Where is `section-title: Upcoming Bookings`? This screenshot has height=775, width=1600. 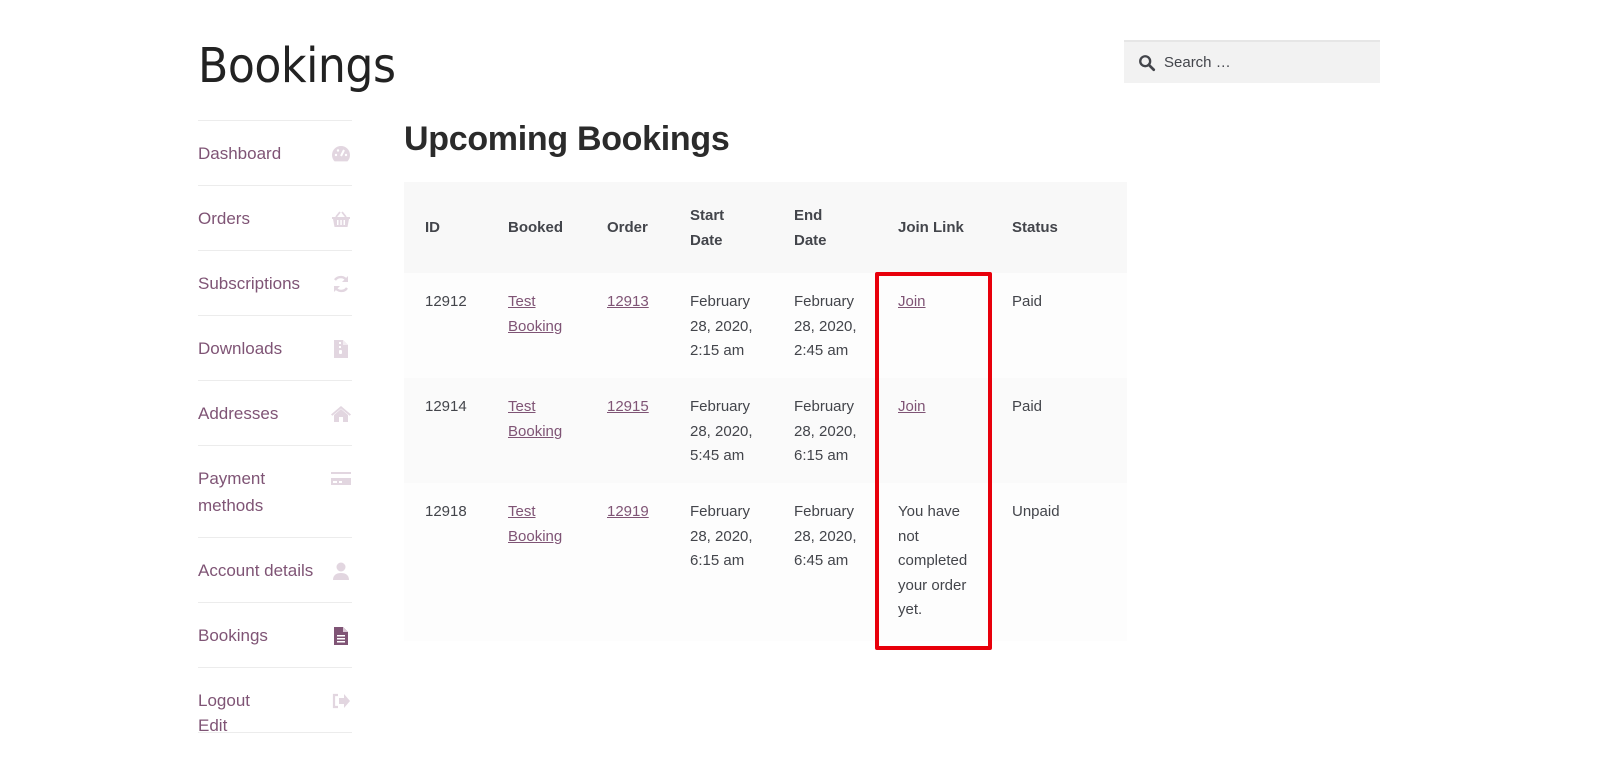 section-title: Upcoming Bookings is located at coordinates (567, 139).